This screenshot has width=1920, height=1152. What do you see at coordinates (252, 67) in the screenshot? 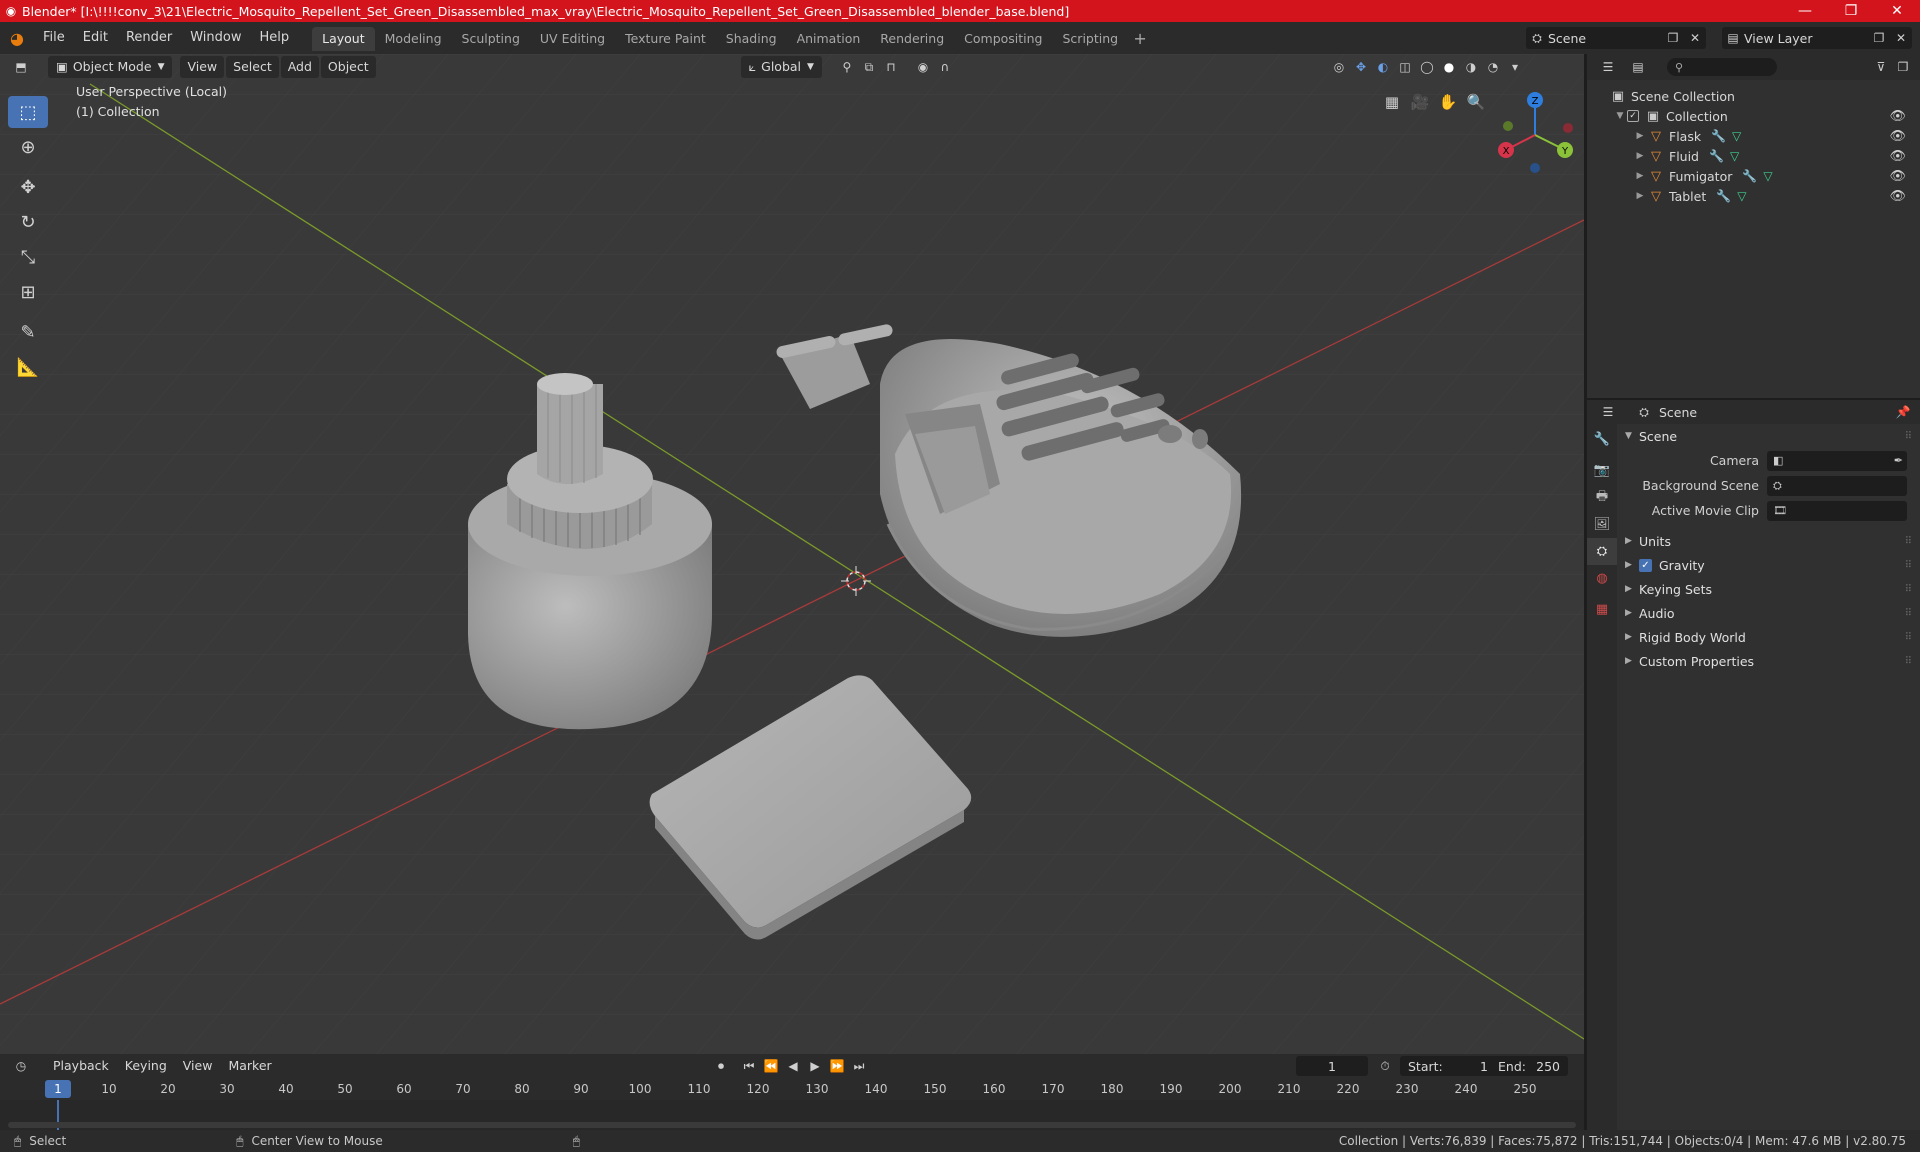
I see `viewport-menu-select: Select` at bounding box center [252, 67].